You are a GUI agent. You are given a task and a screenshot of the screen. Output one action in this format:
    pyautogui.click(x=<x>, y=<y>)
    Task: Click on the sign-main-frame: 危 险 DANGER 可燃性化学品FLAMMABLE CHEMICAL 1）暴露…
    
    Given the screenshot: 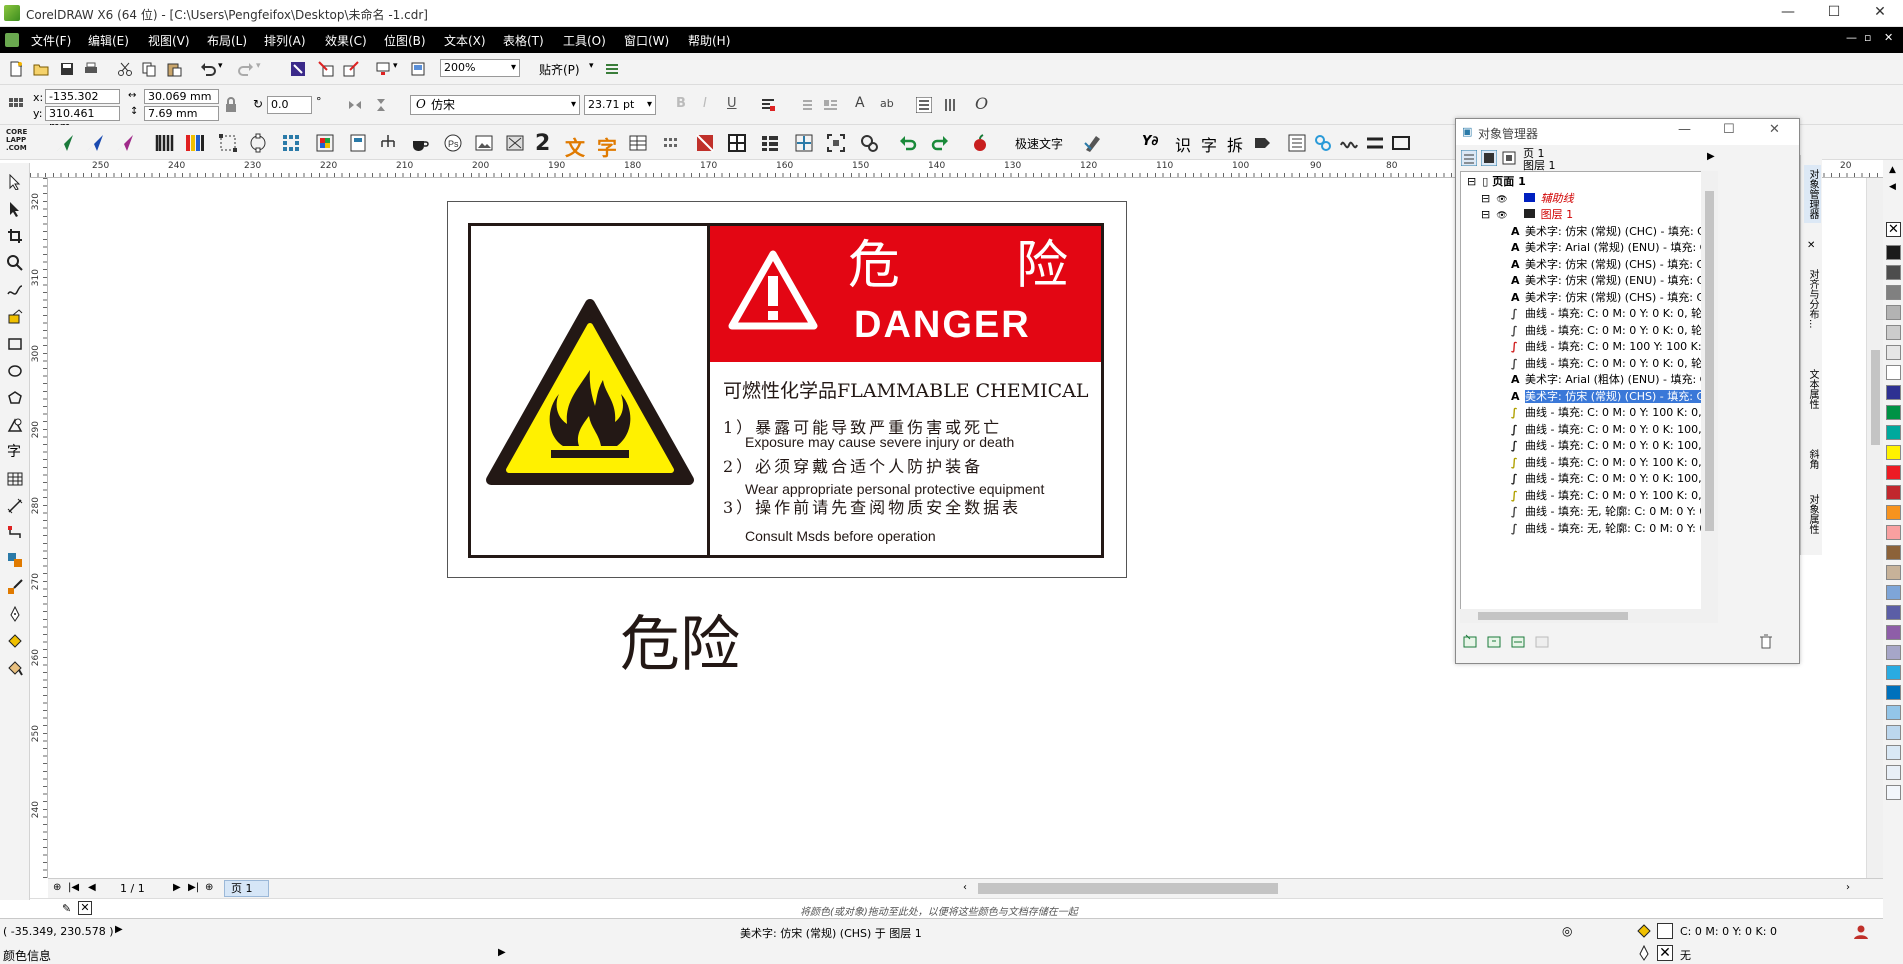 What is the action you would take?
    pyautogui.click(x=786, y=390)
    